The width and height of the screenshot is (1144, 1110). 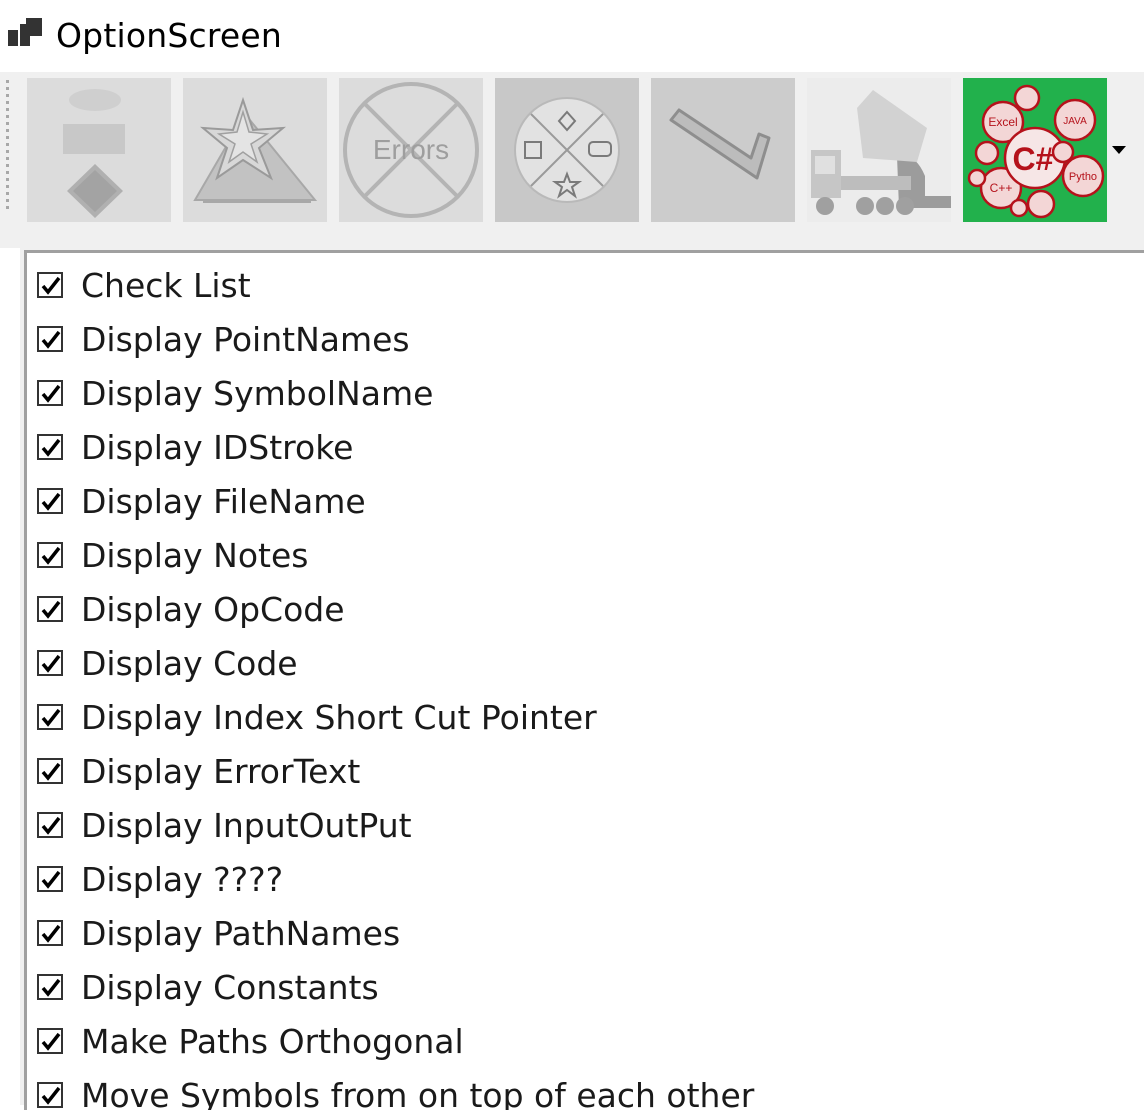 I want to click on angled-line-icon, so click(x=723, y=150).